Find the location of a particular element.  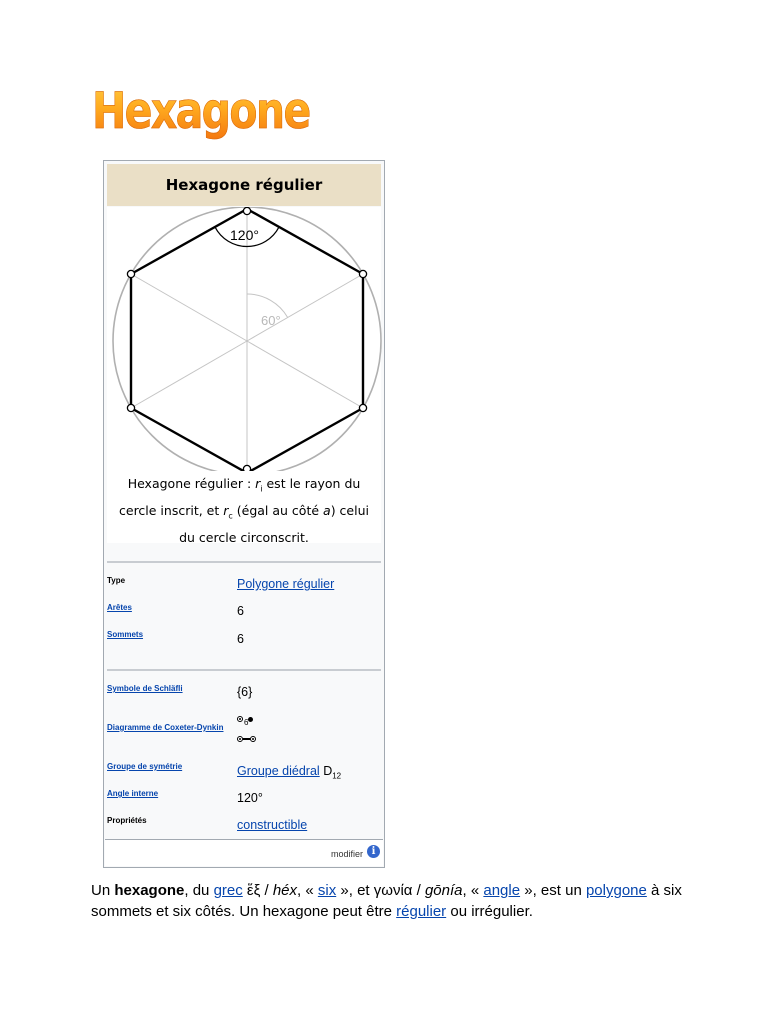

proprietes-label: Propriétés is located at coordinates (127, 820).